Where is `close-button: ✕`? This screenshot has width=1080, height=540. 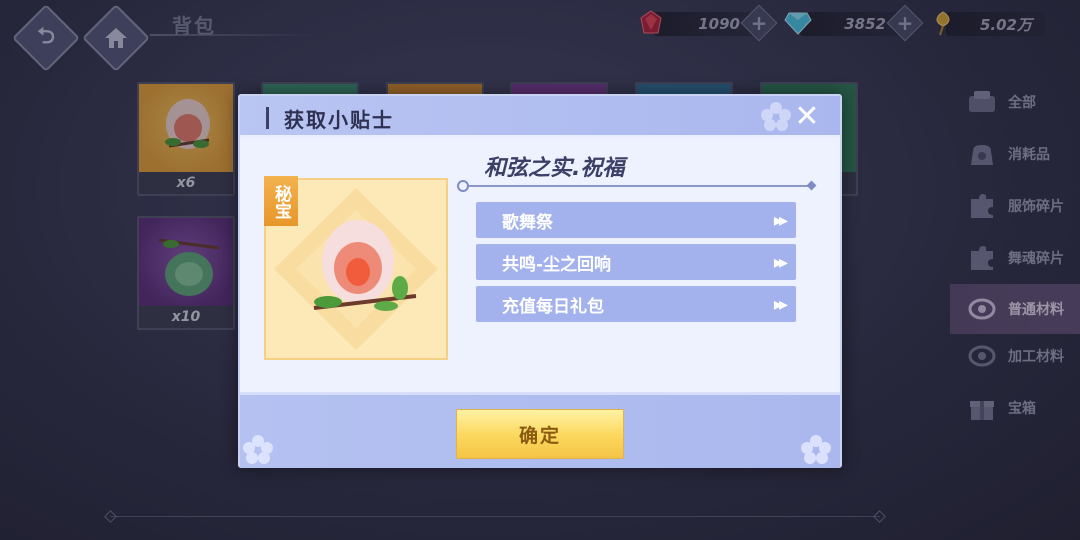 close-button: ✕ is located at coordinates (807, 117).